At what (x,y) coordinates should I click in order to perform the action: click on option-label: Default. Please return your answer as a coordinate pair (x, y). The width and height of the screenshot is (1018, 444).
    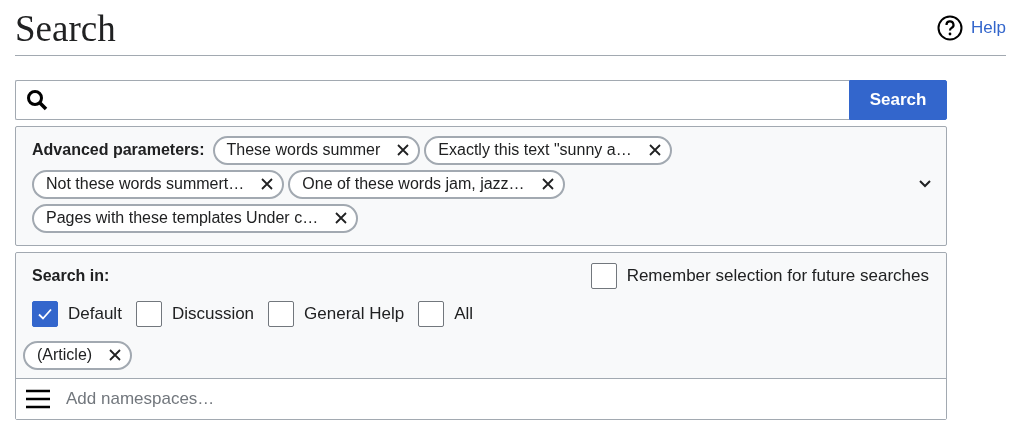
    Looking at the image, I should click on (95, 313).